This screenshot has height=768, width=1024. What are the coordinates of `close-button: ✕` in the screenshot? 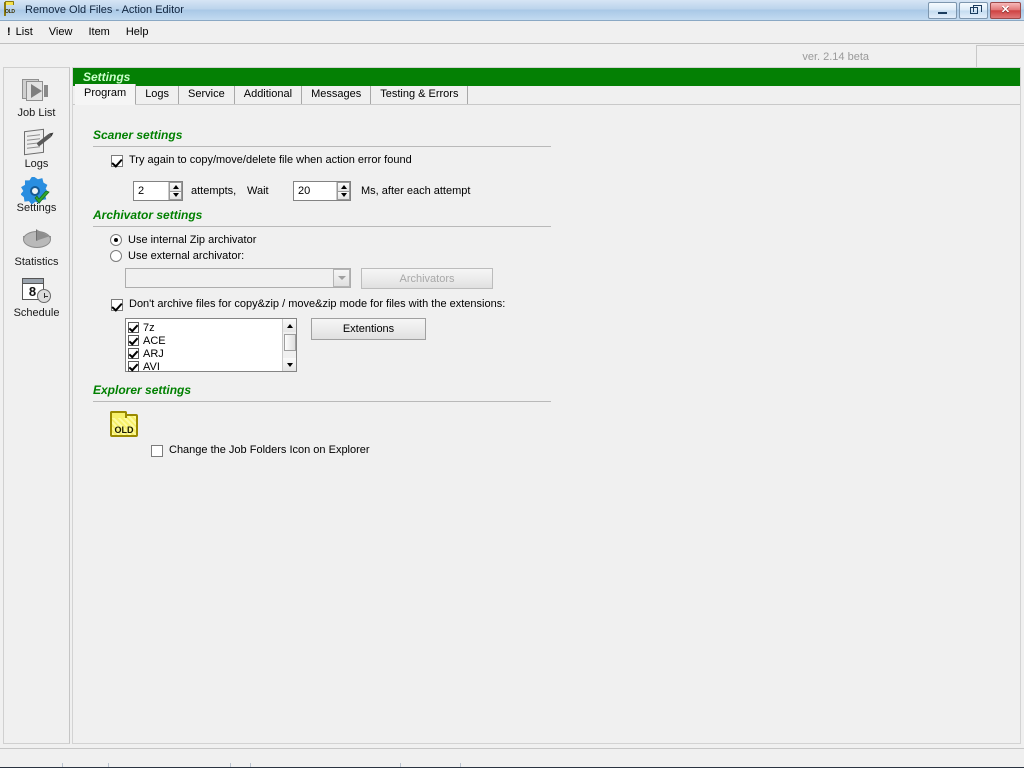 It's located at (1005, 10).